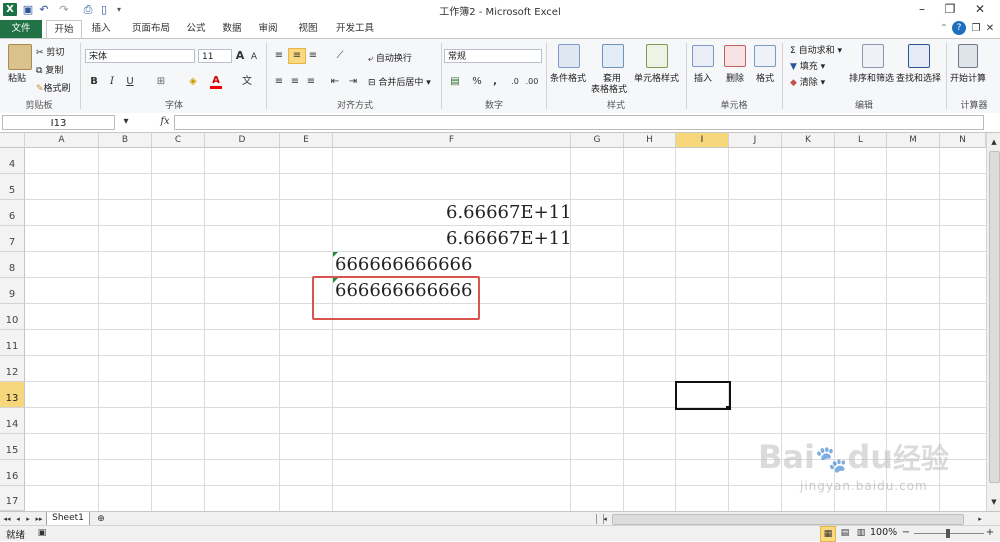 The width and height of the screenshot is (1000, 542). What do you see at coordinates (215, 56) in the screenshot?
I see `font-size-select: 11` at bounding box center [215, 56].